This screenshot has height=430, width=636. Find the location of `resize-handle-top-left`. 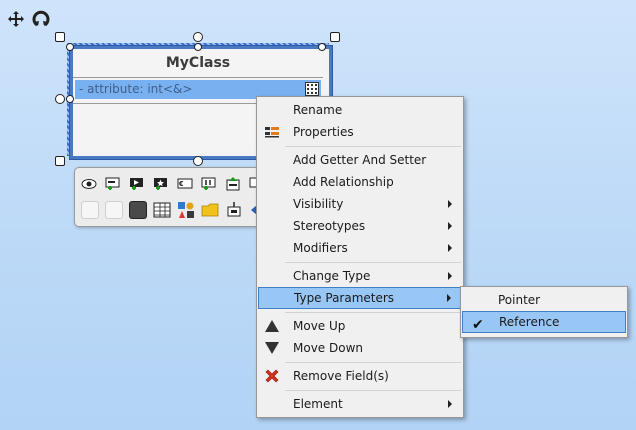

resize-handle-top-left is located at coordinates (60, 37).